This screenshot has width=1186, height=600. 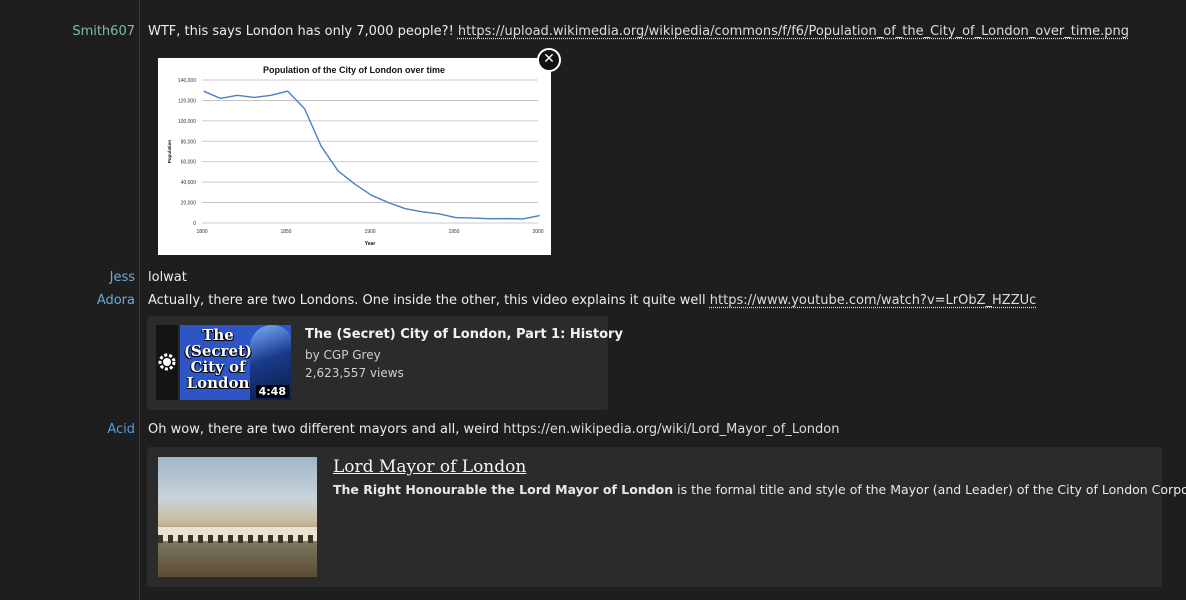 I want to click on gear-icon, so click(x=167, y=362).